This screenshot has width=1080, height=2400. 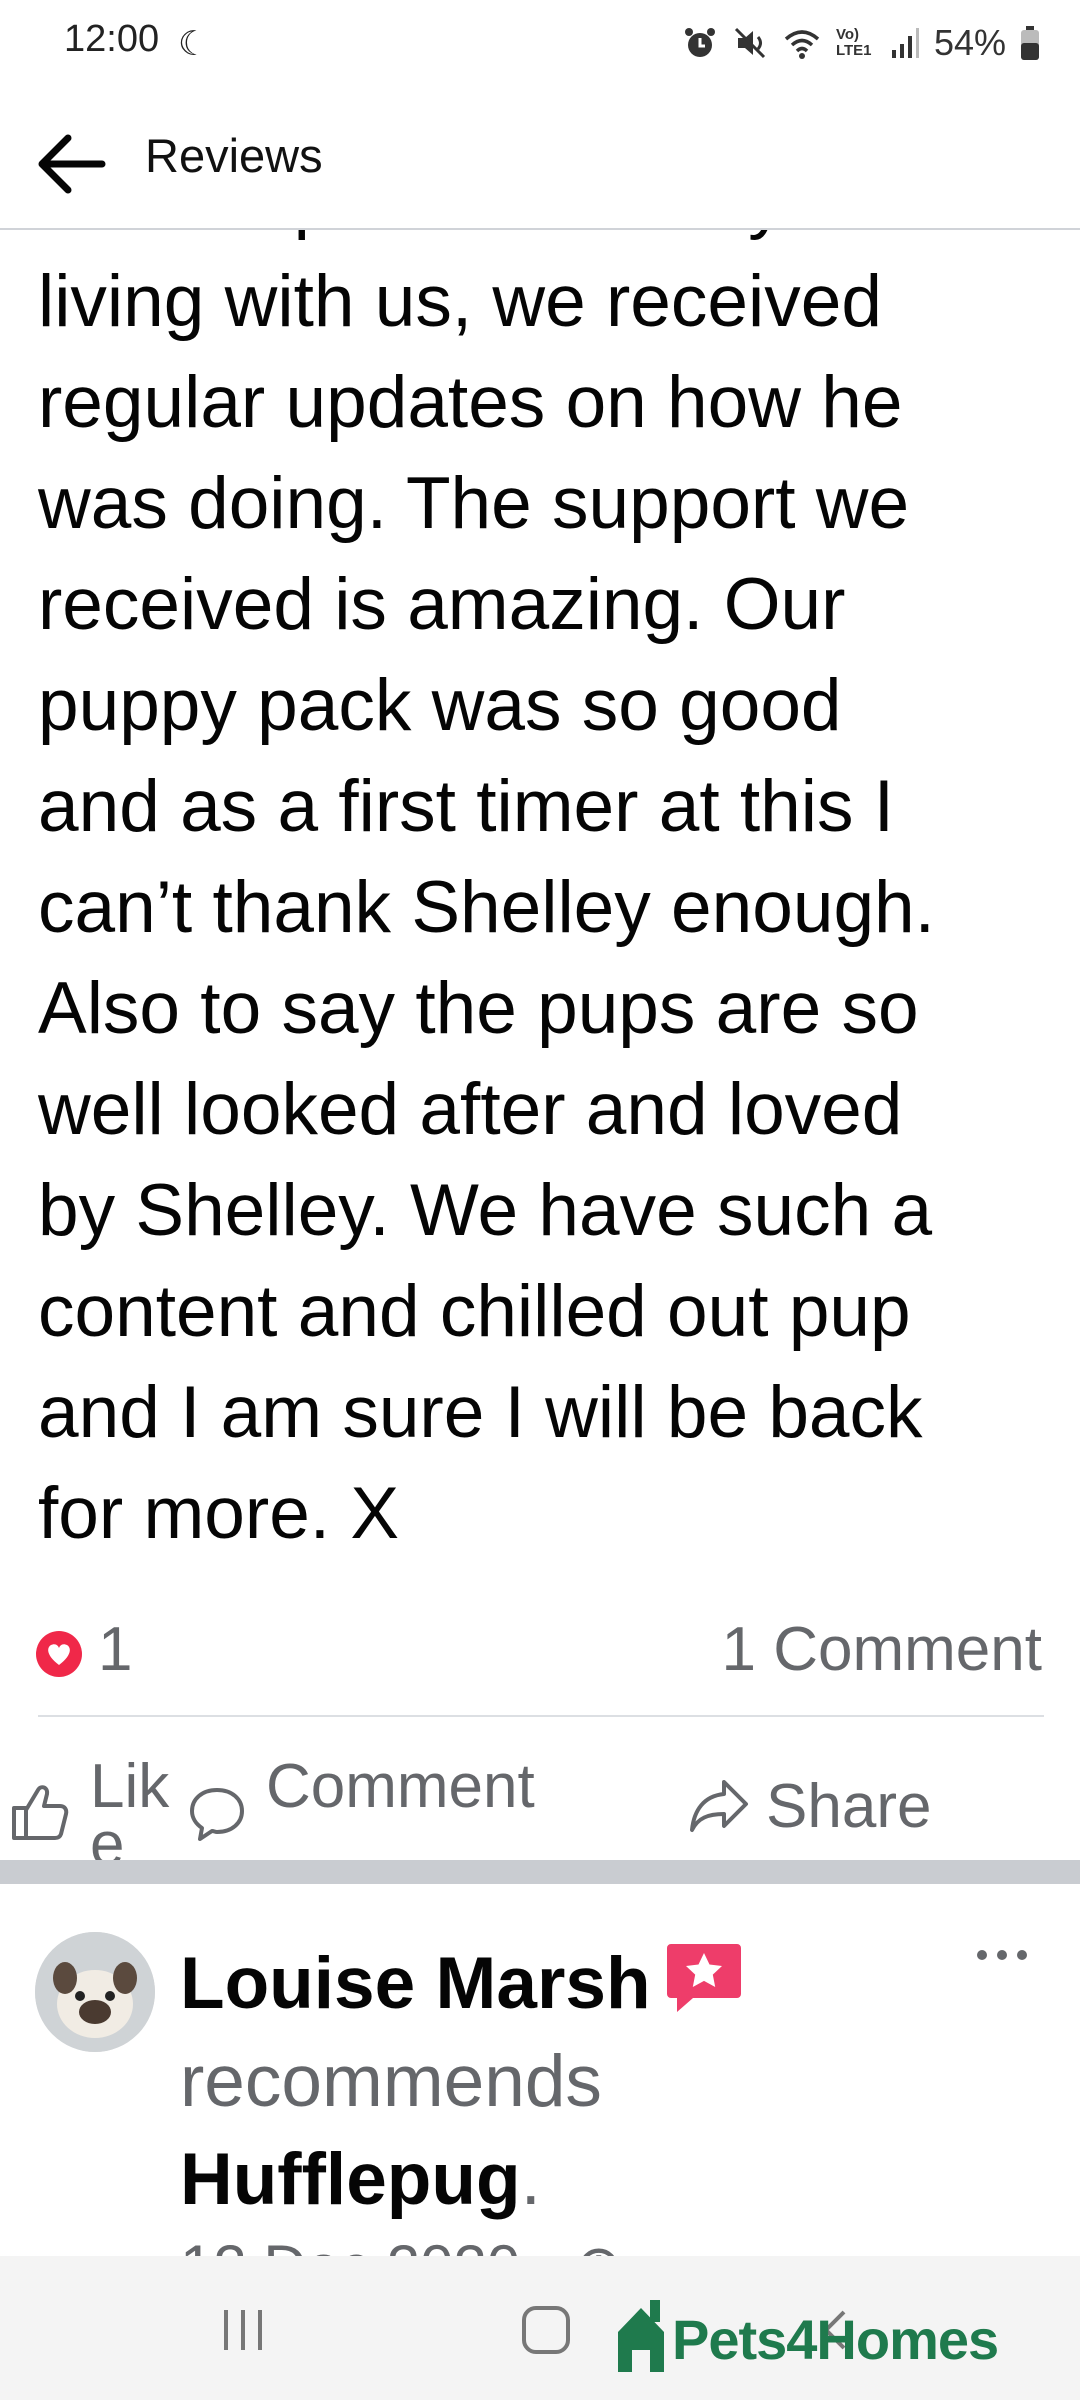 I want to click on status-icons: Vo) LTE1 54%, so click(x=861, y=43).